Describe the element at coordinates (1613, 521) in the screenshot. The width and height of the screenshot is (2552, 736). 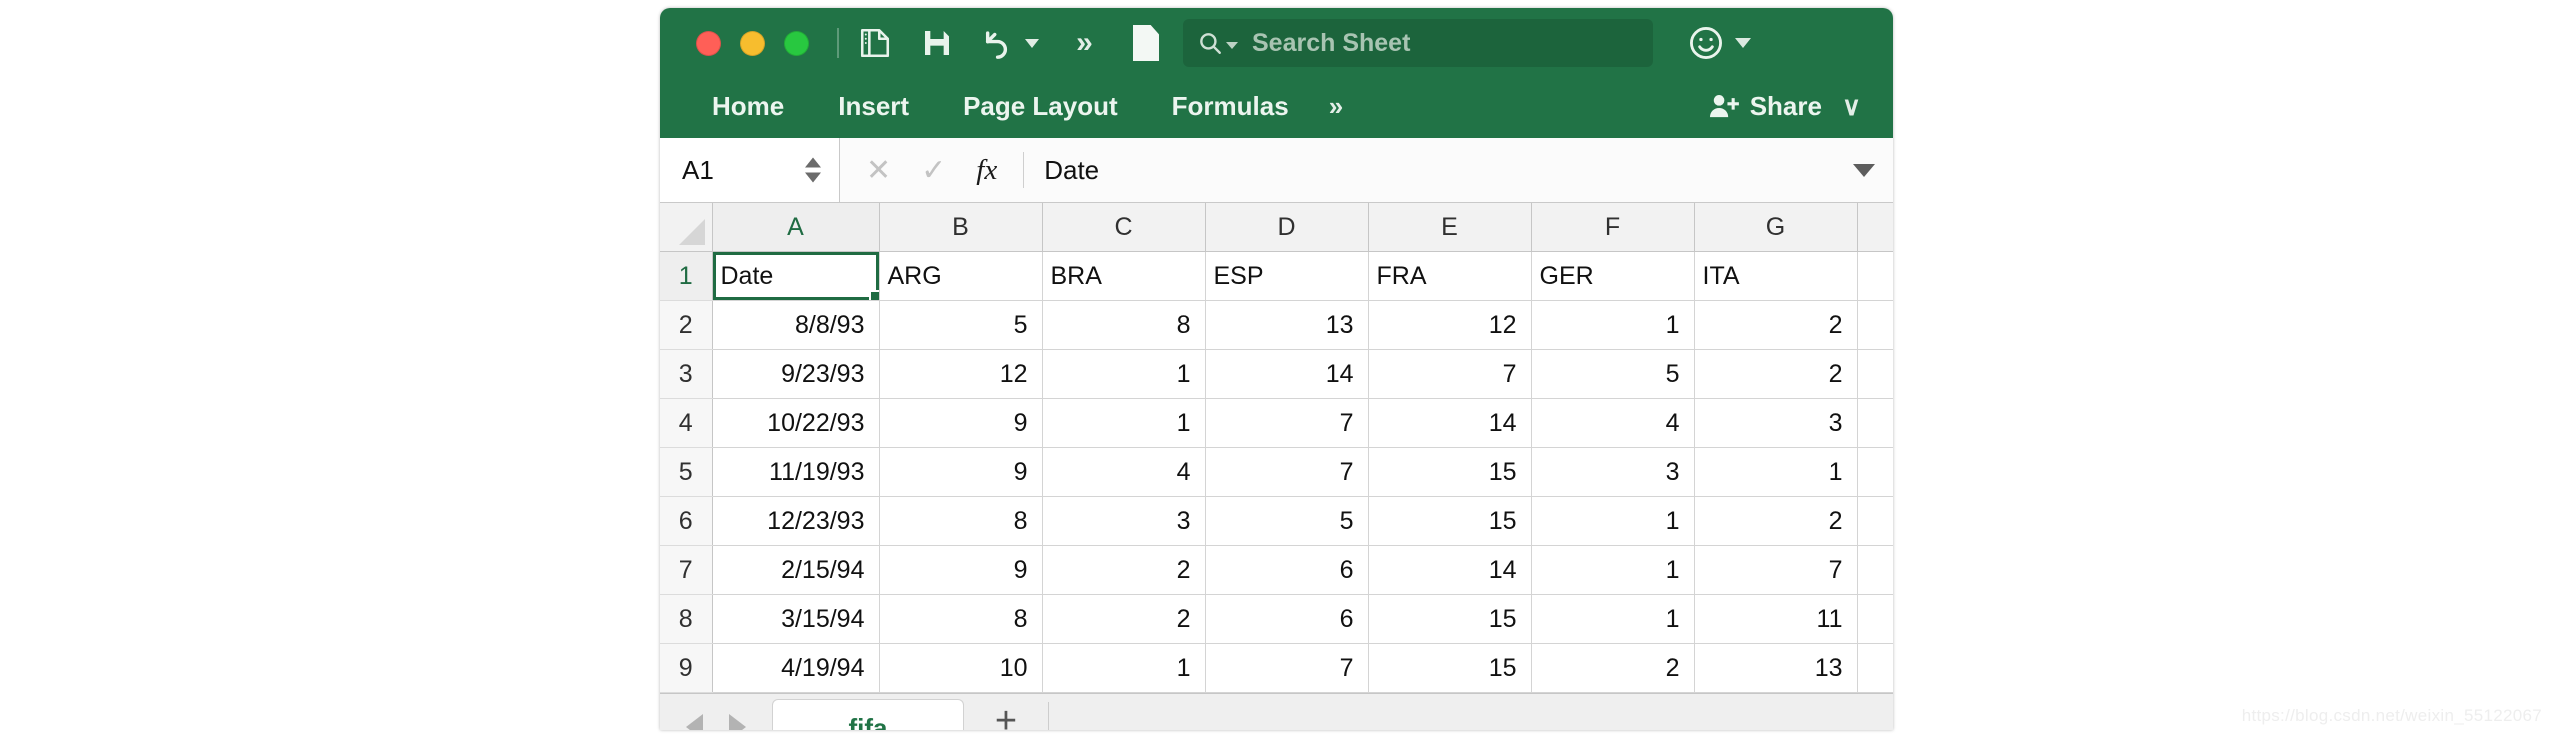
I see `cell-f6: 1` at that location.